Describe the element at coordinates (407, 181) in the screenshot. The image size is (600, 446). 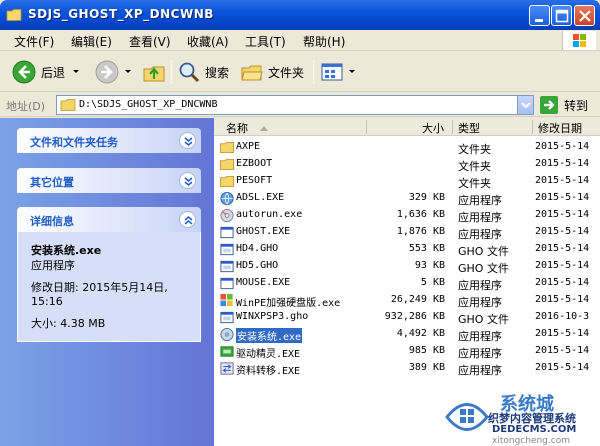
I see `file-row: PESOFT 文件夹 2015-5-14` at that location.